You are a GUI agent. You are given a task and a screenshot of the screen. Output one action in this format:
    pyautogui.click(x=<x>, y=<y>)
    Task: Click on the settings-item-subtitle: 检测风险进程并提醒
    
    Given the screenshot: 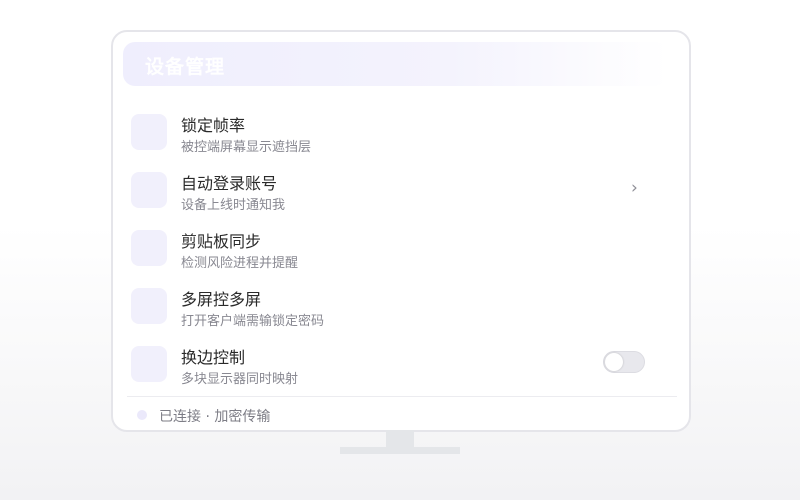 What is the action you would take?
    pyautogui.click(x=240, y=263)
    